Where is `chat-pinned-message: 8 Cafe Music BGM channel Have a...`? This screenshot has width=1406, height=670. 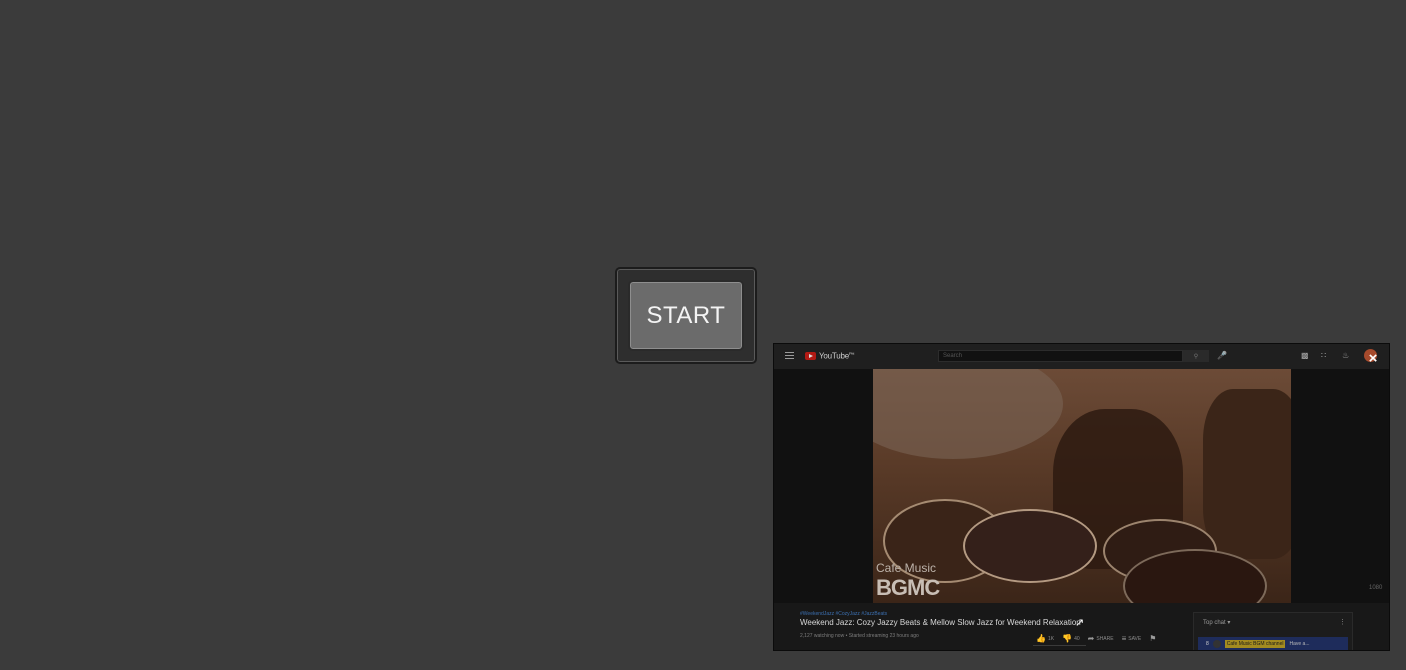 chat-pinned-message: 8 Cafe Music BGM channel Have a... is located at coordinates (1273, 643).